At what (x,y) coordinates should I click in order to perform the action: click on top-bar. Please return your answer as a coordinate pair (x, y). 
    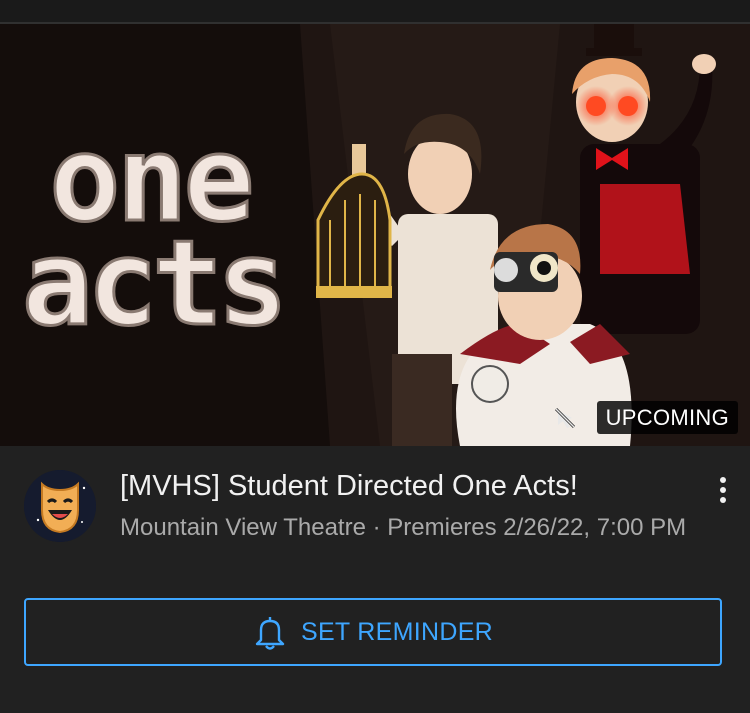
    Looking at the image, I should click on (375, 12).